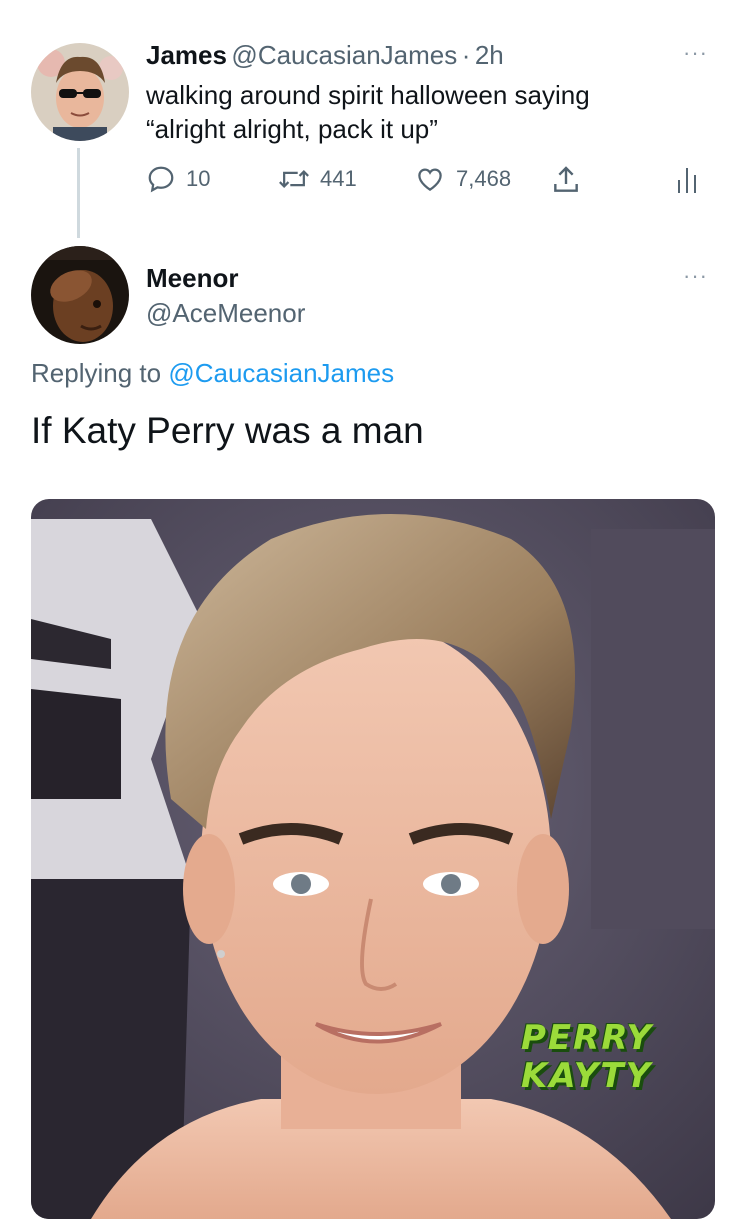 The width and height of the screenshot is (746, 1219). I want to click on tweet-text-line-1: walking around spirit halloween saying, so click(368, 95).